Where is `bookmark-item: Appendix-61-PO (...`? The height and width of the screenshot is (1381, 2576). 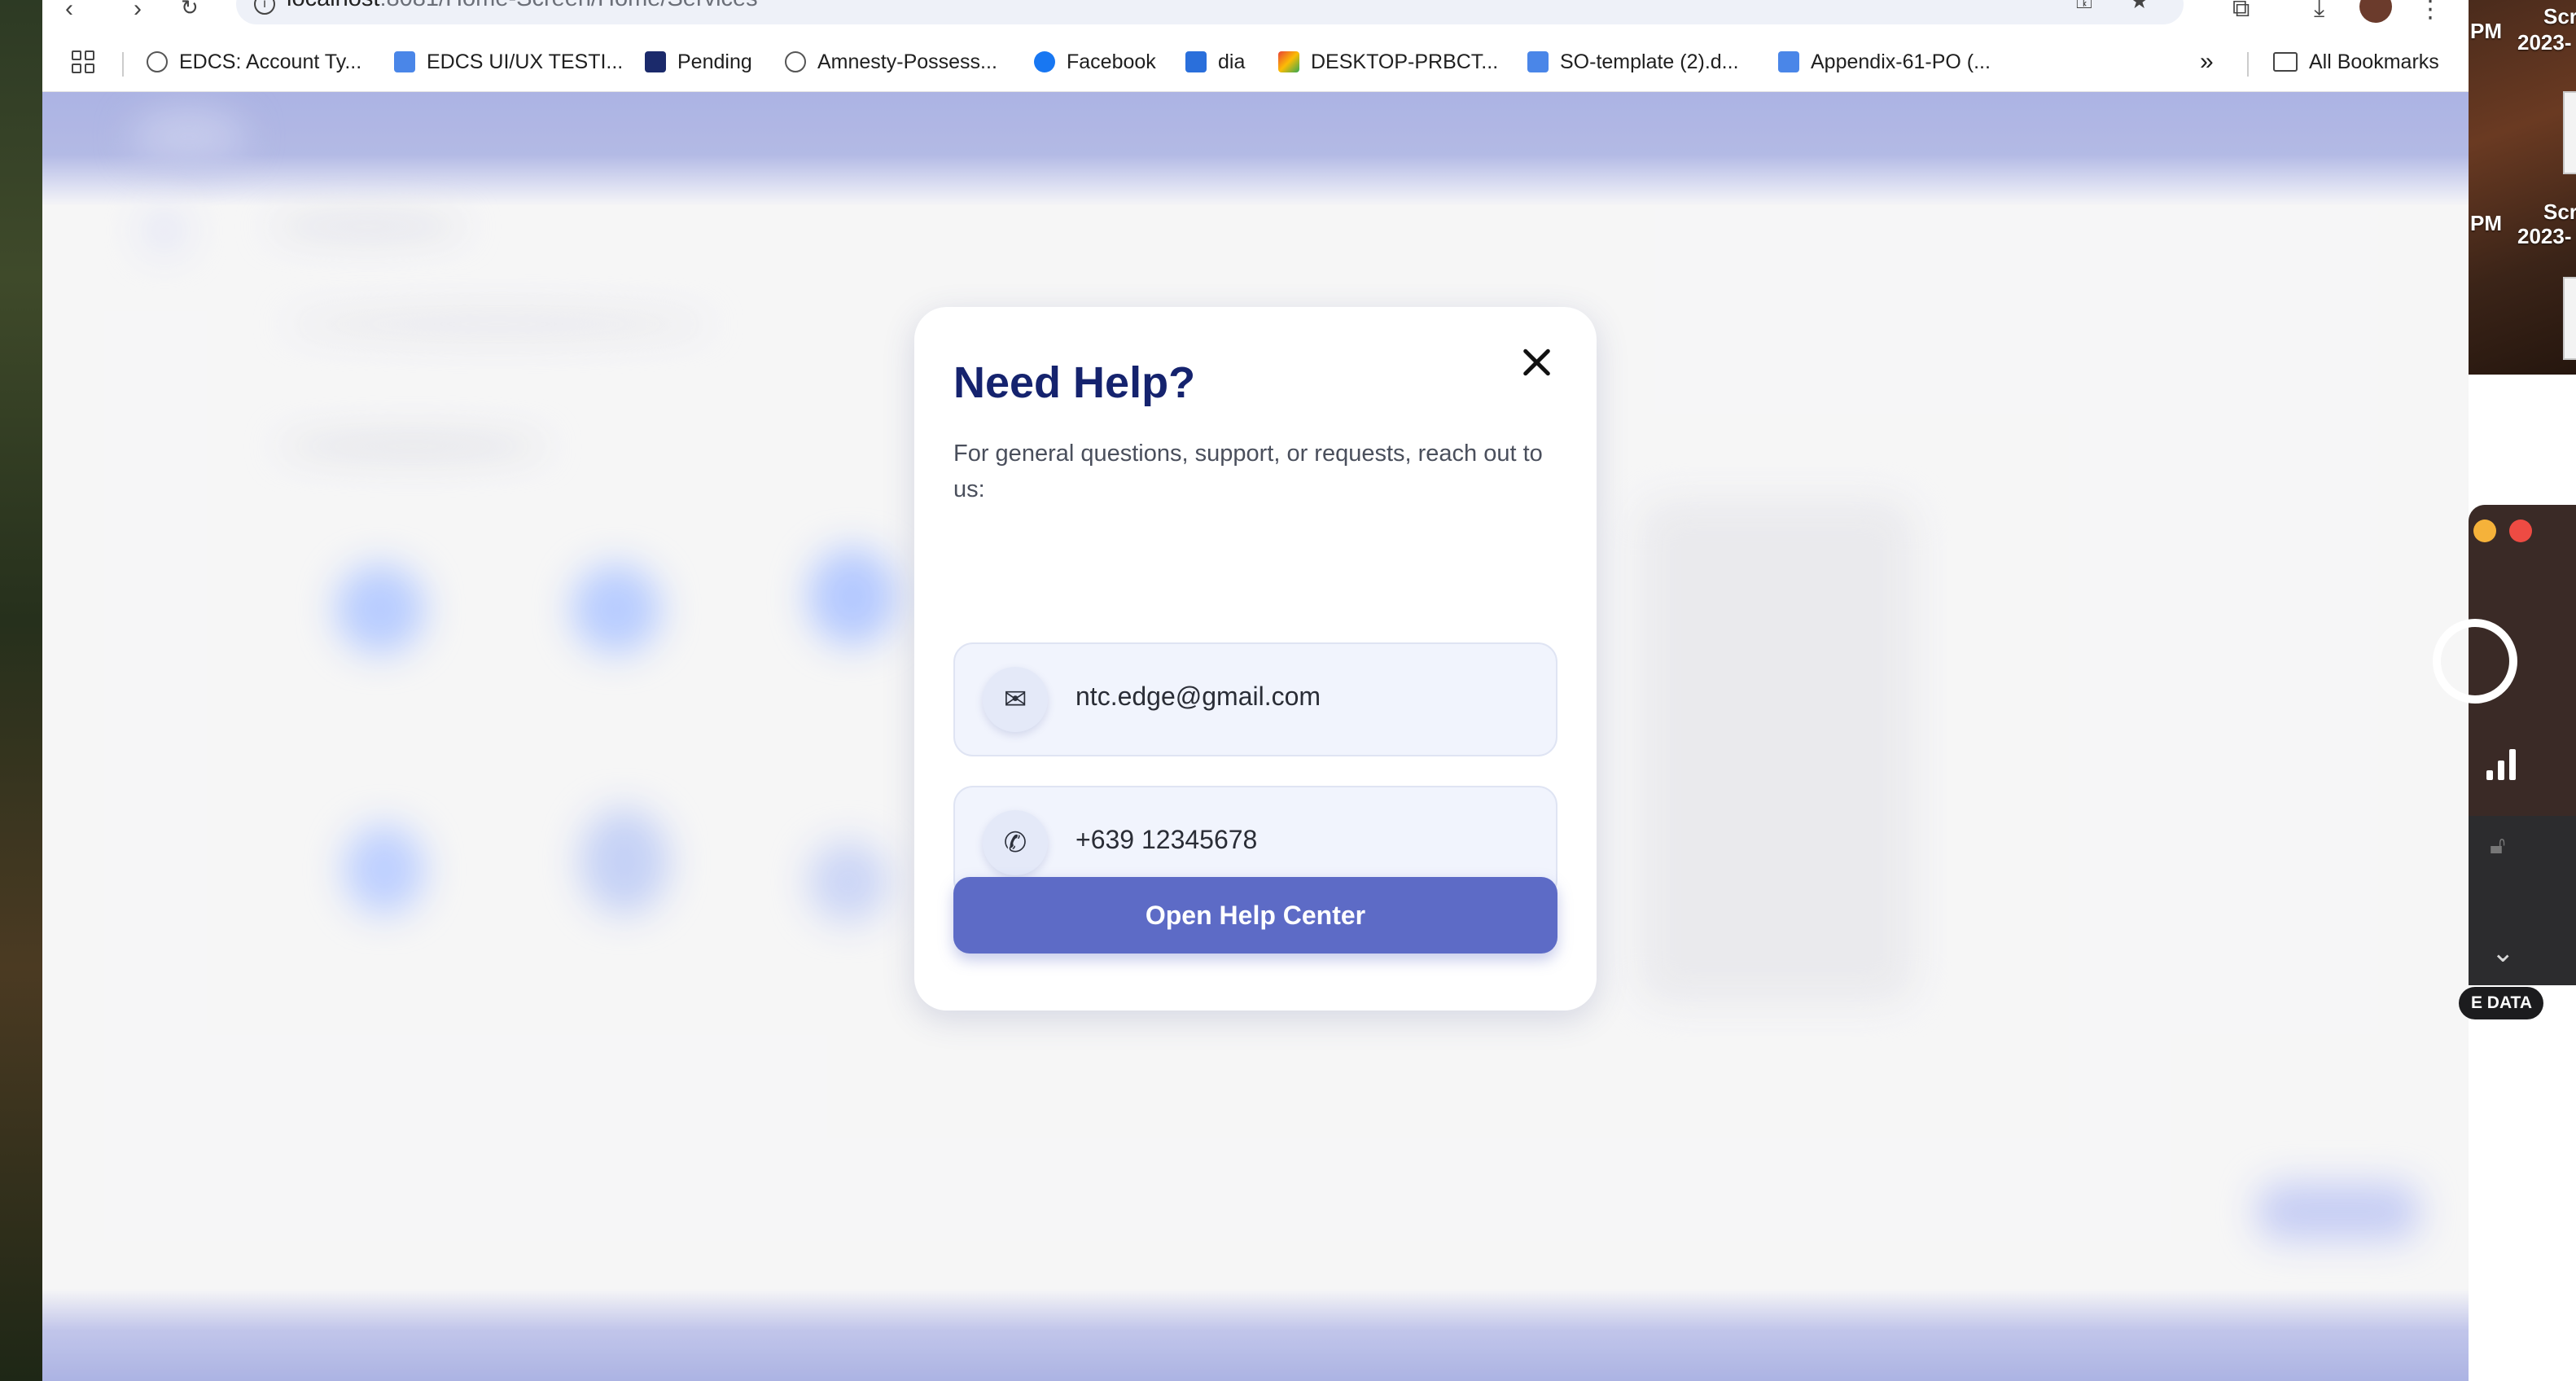 bookmark-item: Appendix-61-PO (... is located at coordinates (1884, 62).